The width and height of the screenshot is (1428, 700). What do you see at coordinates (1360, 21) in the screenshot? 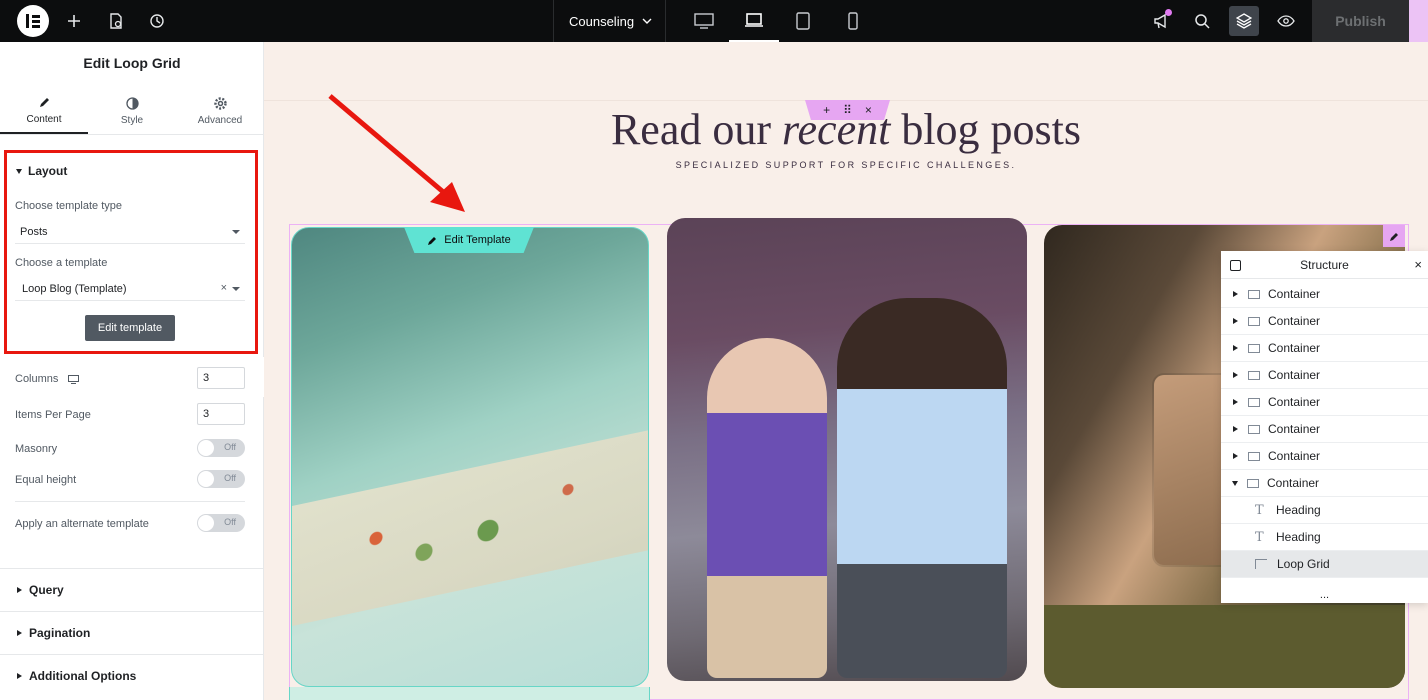
I see `publish-button: Publish` at bounding box center [1360, 21].